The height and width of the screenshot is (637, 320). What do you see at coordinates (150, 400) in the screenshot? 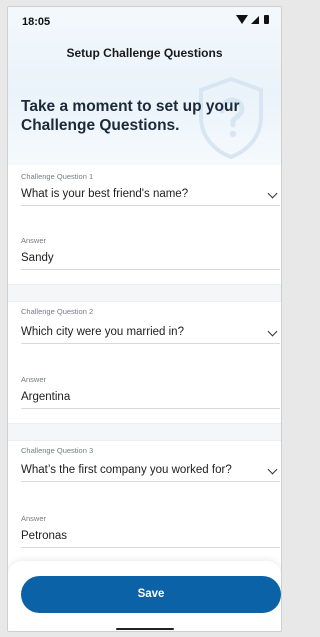
I see `answer-2-field: Argentina` at bounding box center [150, 400].